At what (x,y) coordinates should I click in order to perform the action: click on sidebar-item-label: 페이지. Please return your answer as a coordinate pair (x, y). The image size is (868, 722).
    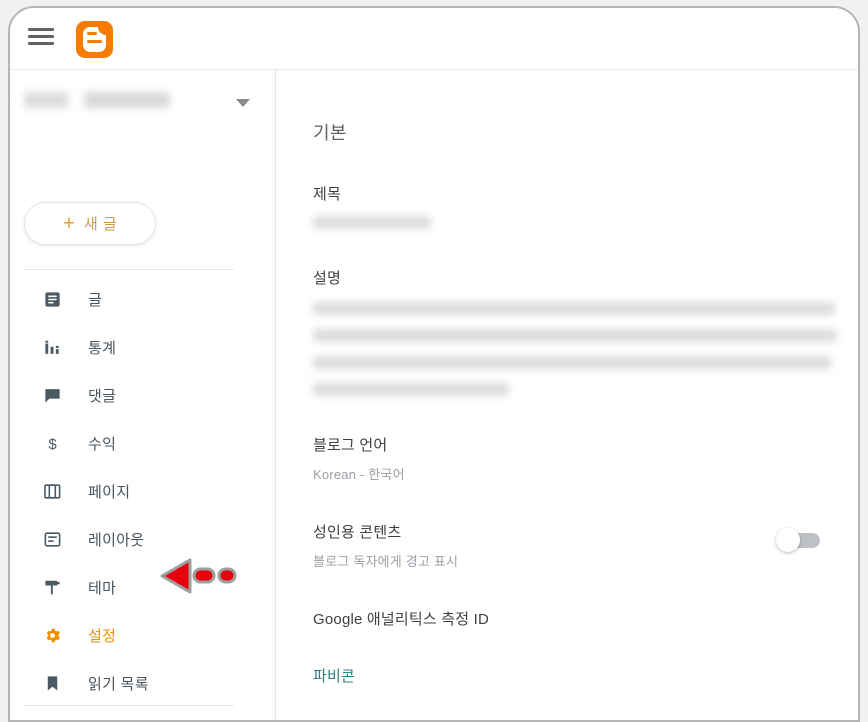
    Looking at the image, I should click on (109, 492).